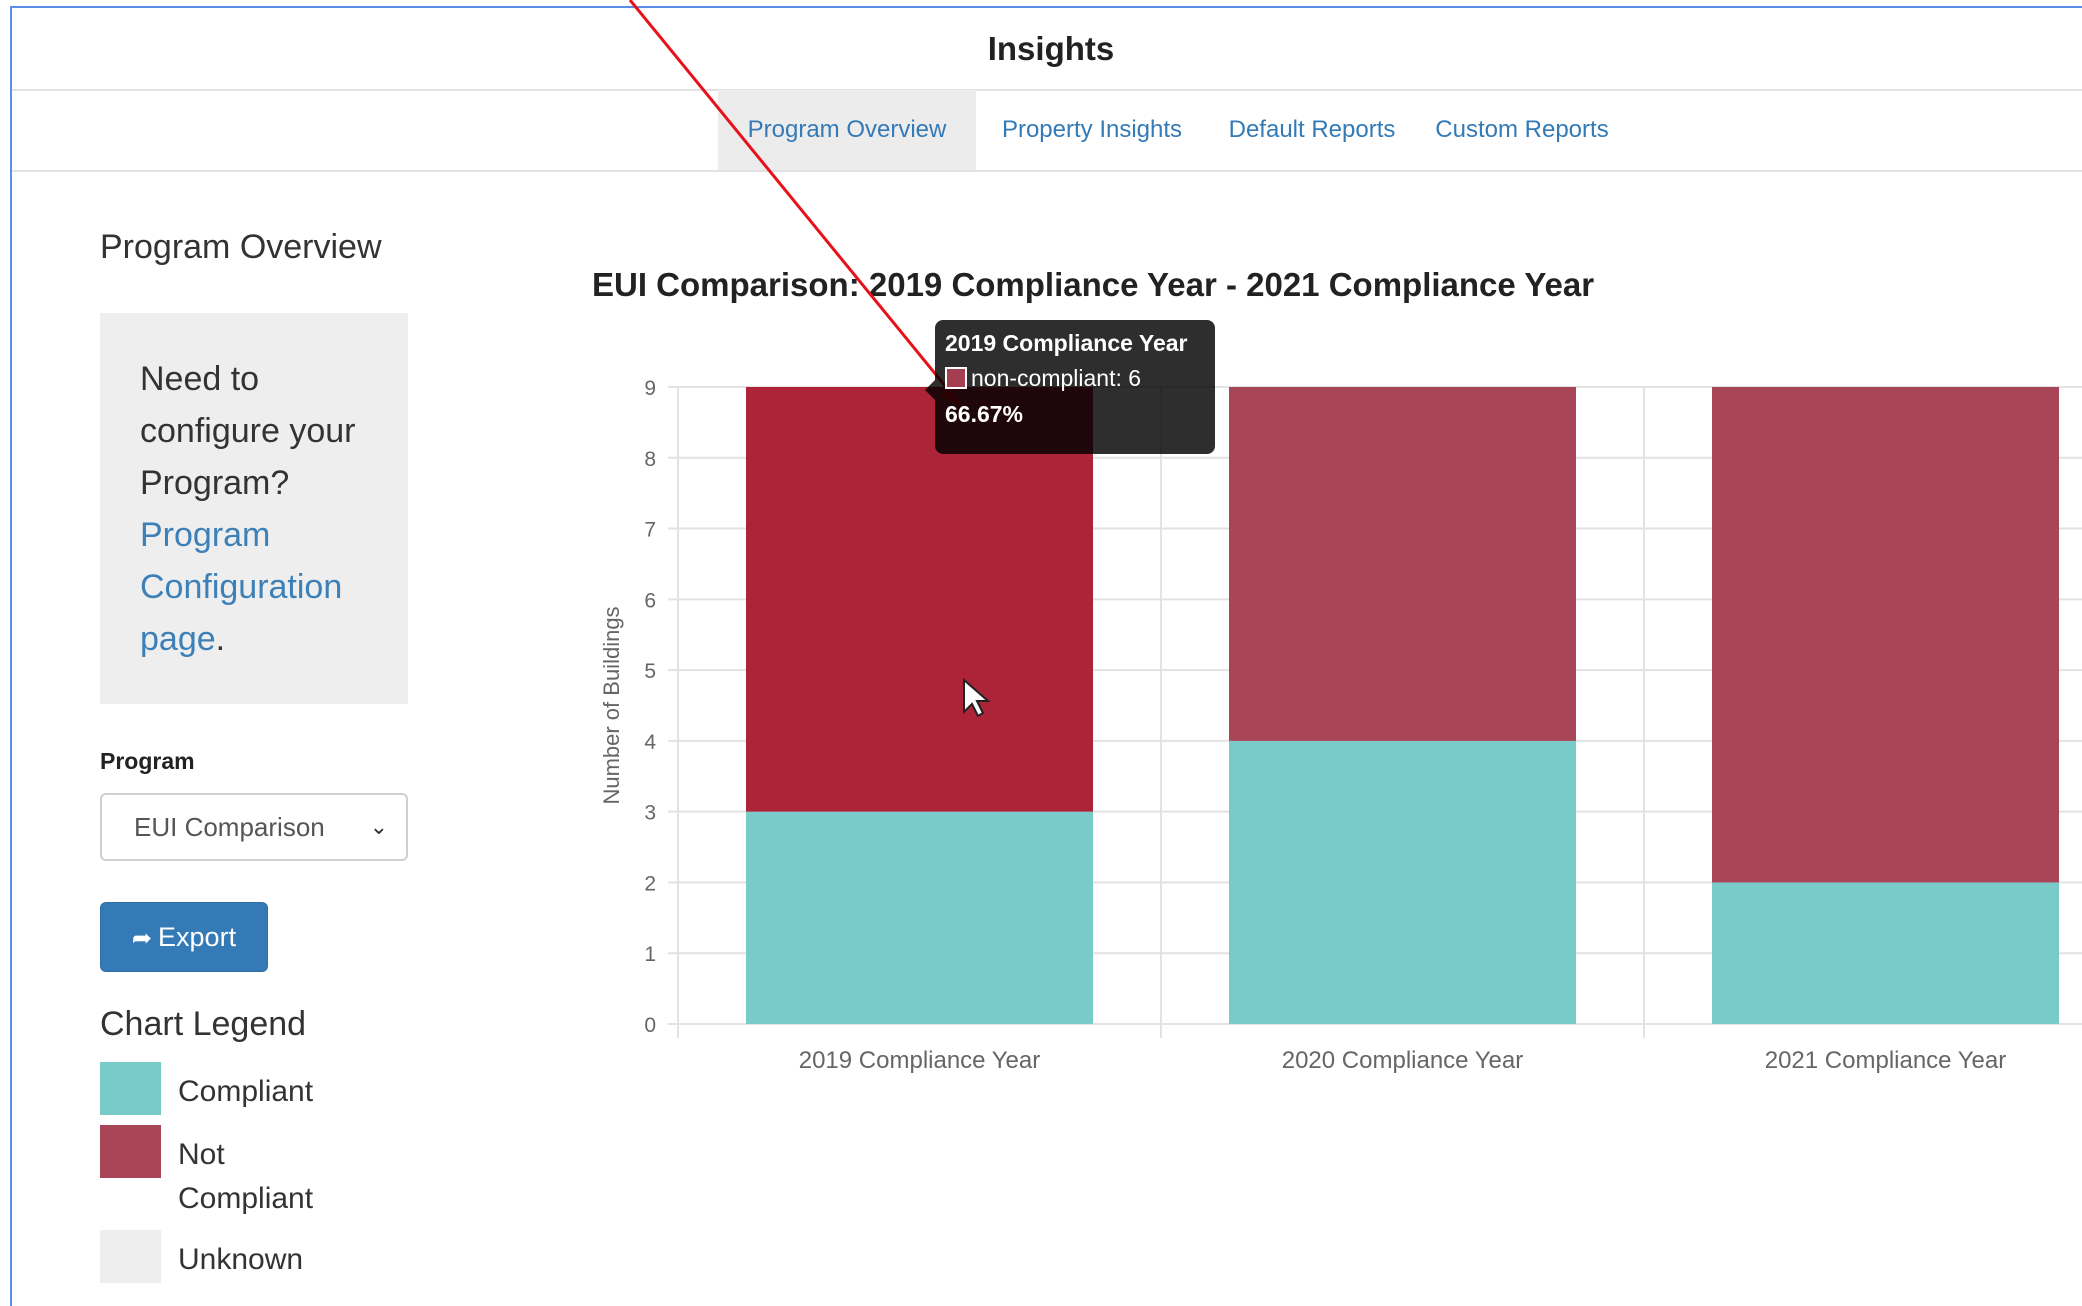 The height and width of the screenshot is (1306, 2082). I want to click on tooltip-caret, so click(930, 390).